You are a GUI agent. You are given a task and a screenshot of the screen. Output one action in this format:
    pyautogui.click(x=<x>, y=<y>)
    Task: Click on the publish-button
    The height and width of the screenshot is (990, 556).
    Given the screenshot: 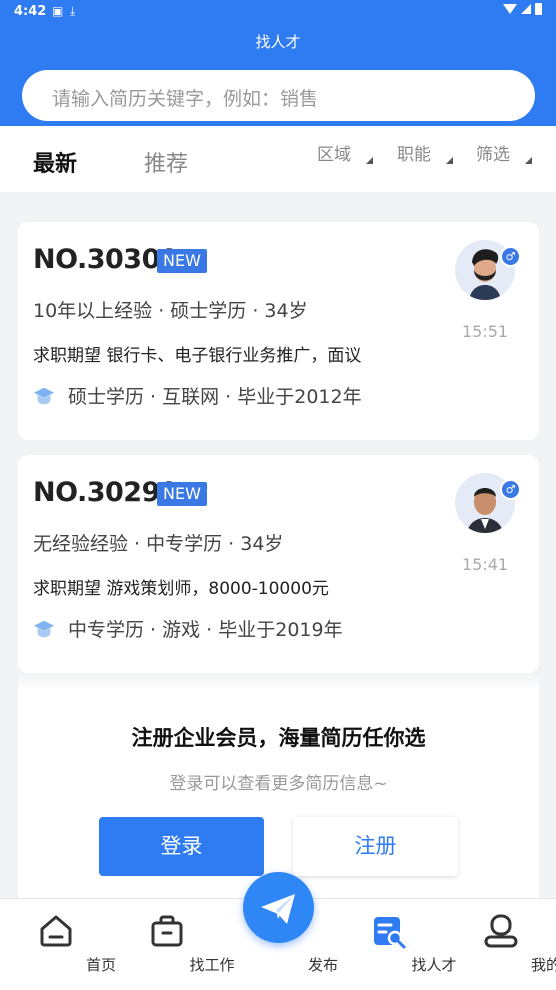 What is the action you would take?
    pyautogui.click(x=278, y=907)
    